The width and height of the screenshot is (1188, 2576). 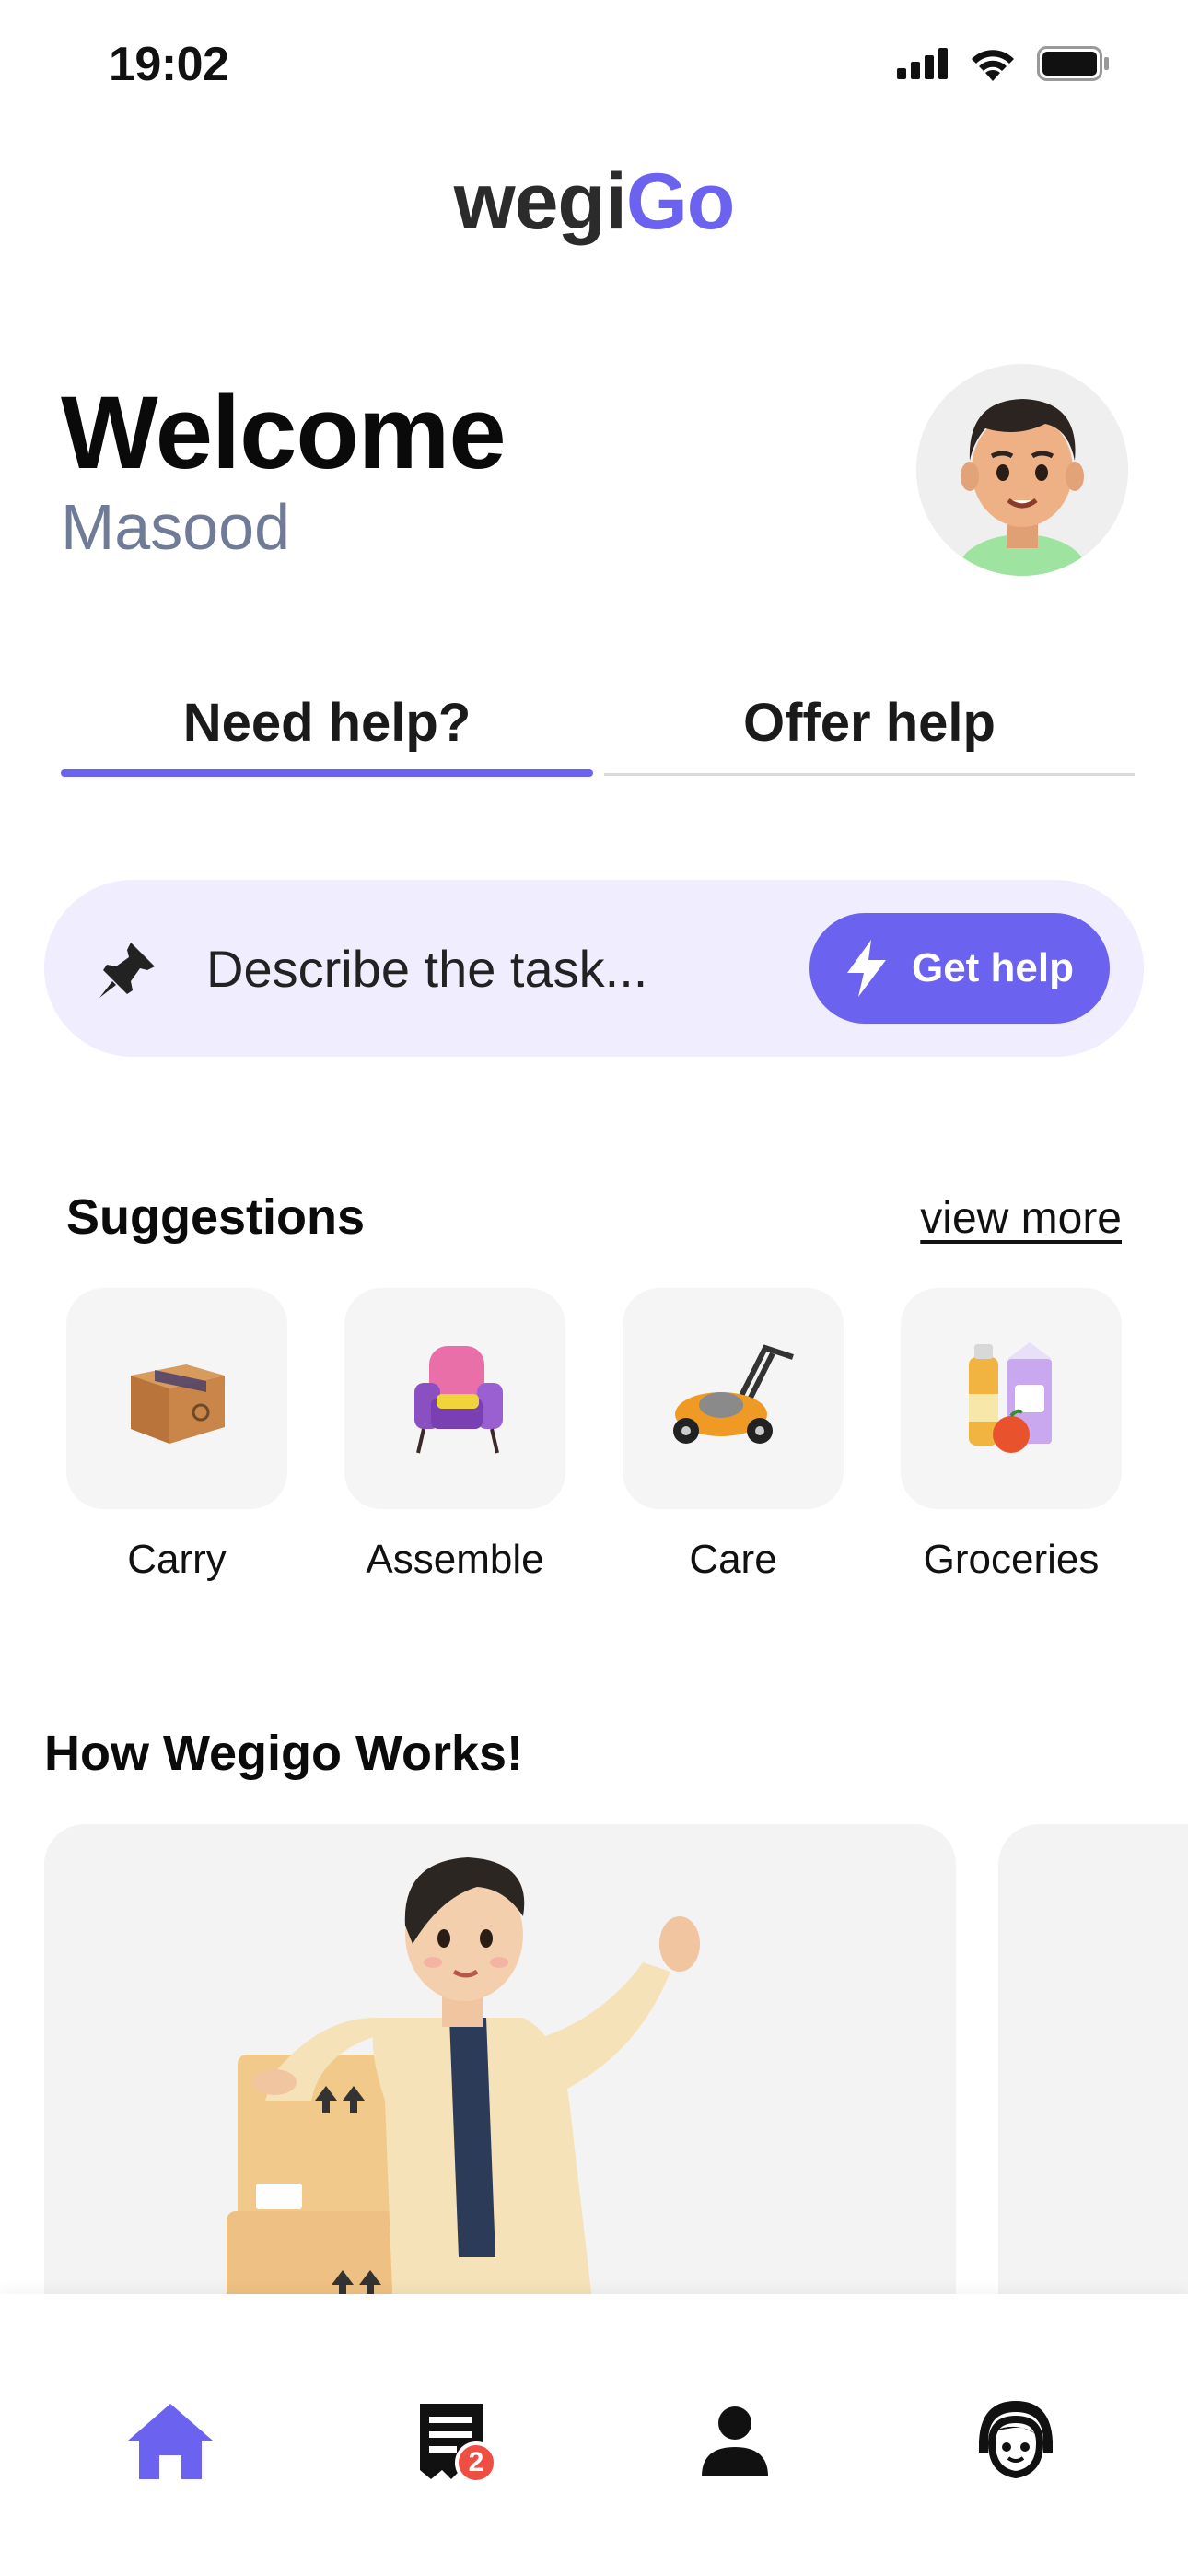 What do you see at coordinates (733, 1559) in the screenshot?
I see `suggestion-label: Care` at bounding box center [733, 1559].